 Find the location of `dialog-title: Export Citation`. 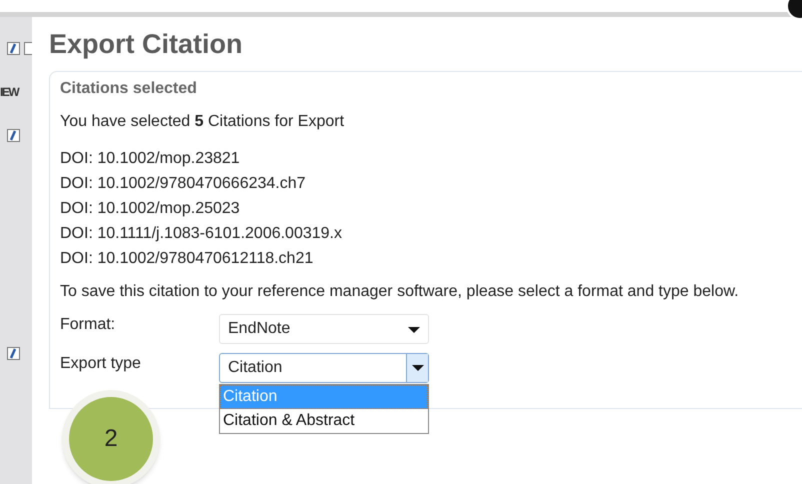

dialog-title: Export Citation is located at coordinates (145, 44).